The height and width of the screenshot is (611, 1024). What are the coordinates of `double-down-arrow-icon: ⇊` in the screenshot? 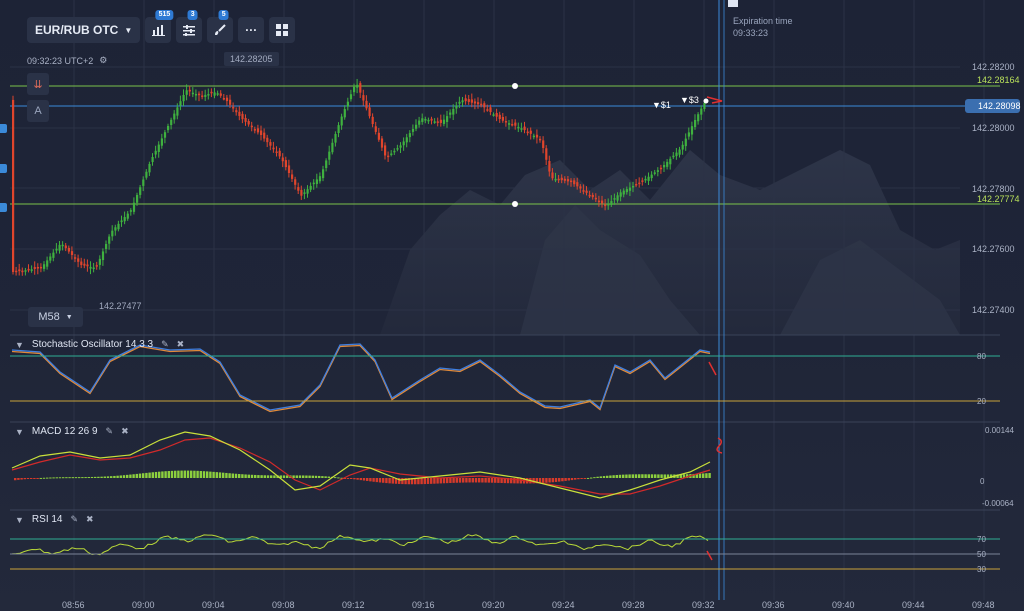 It's located at (38, 84).